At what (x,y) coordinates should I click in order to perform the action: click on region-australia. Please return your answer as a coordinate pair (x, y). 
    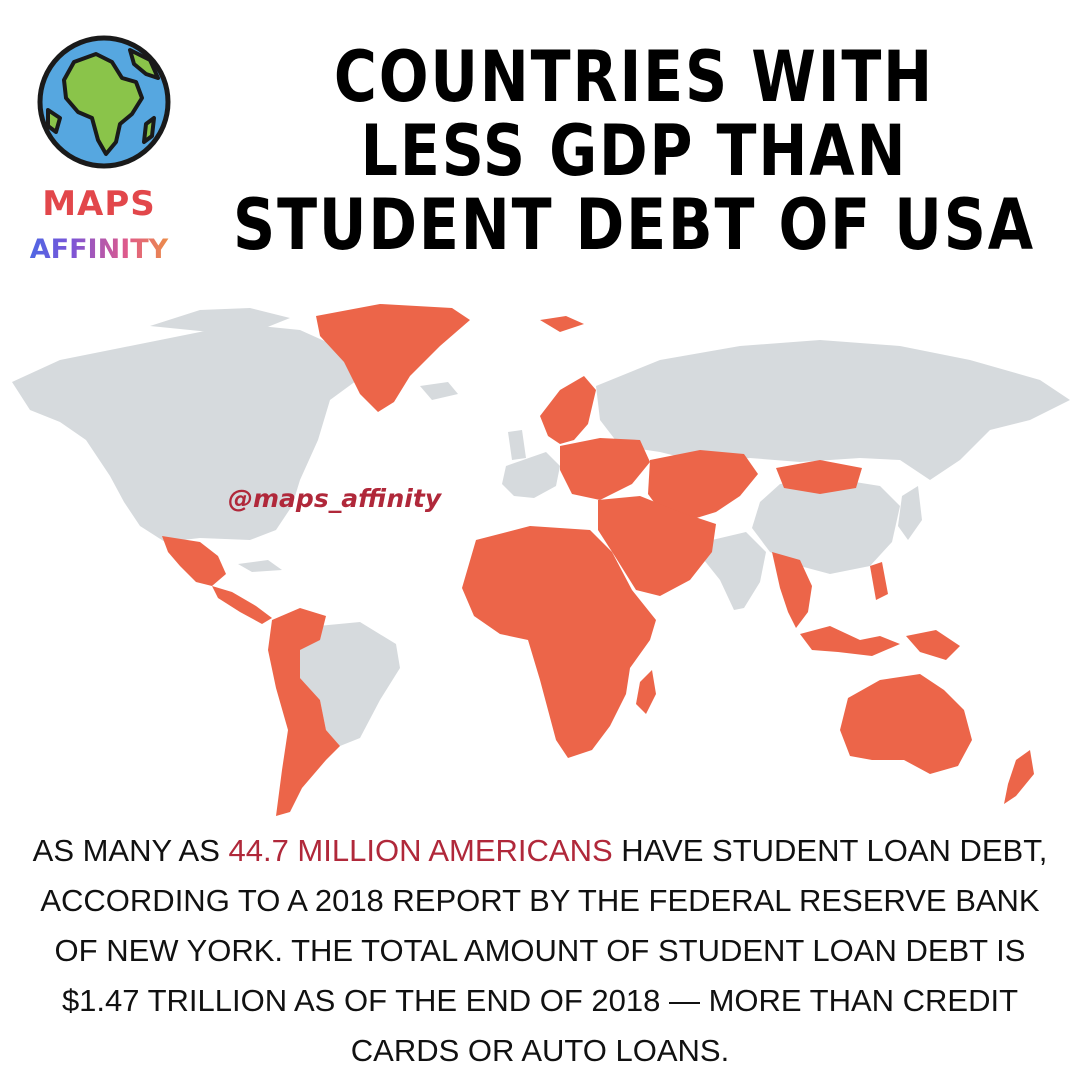
    Looking at the image, I should click on (906, 724).